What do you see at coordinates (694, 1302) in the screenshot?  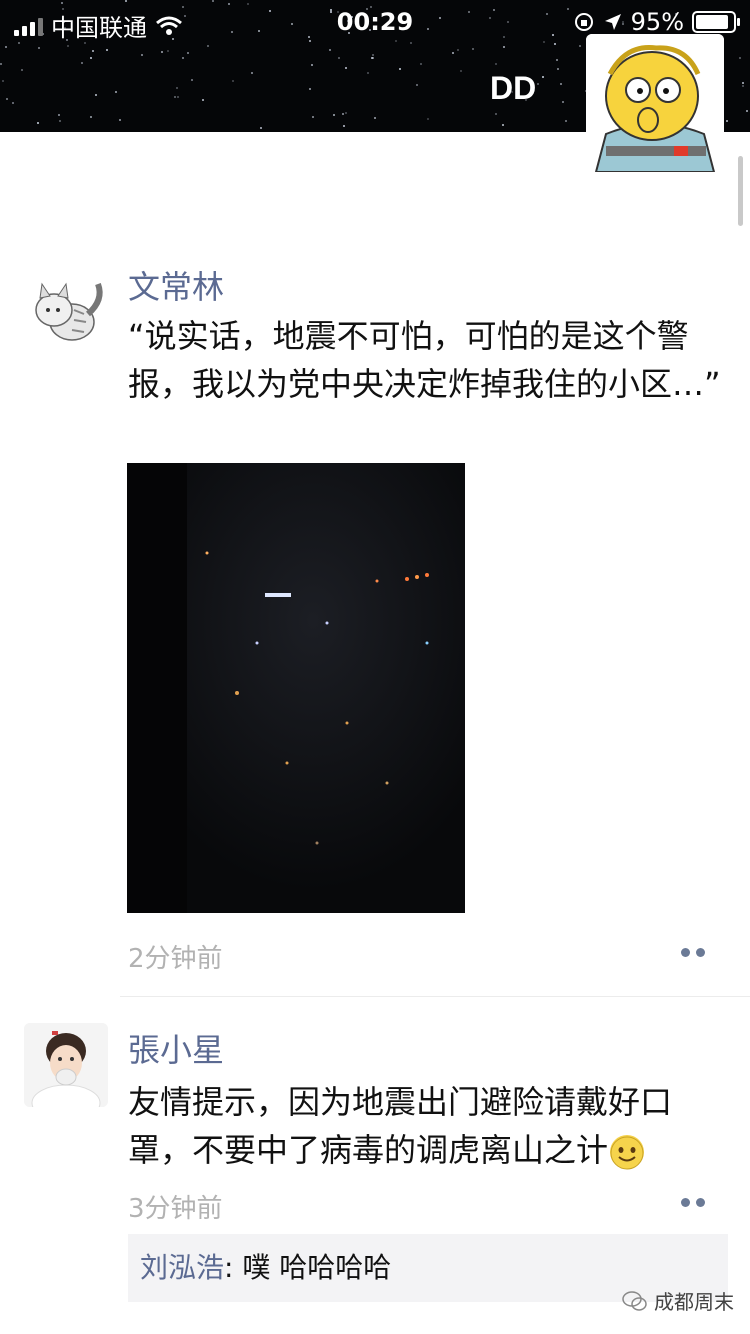 I see `watermark-text: 成都周末` at bounding box center [694, 1302].